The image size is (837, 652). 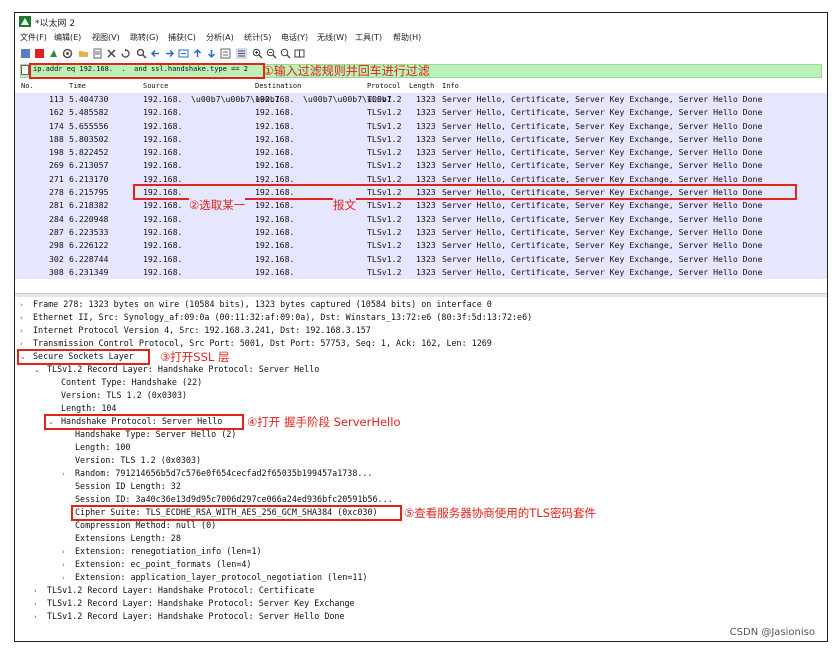 I want to click on menu-tools: 工具(T), so click(x=368, y=37).